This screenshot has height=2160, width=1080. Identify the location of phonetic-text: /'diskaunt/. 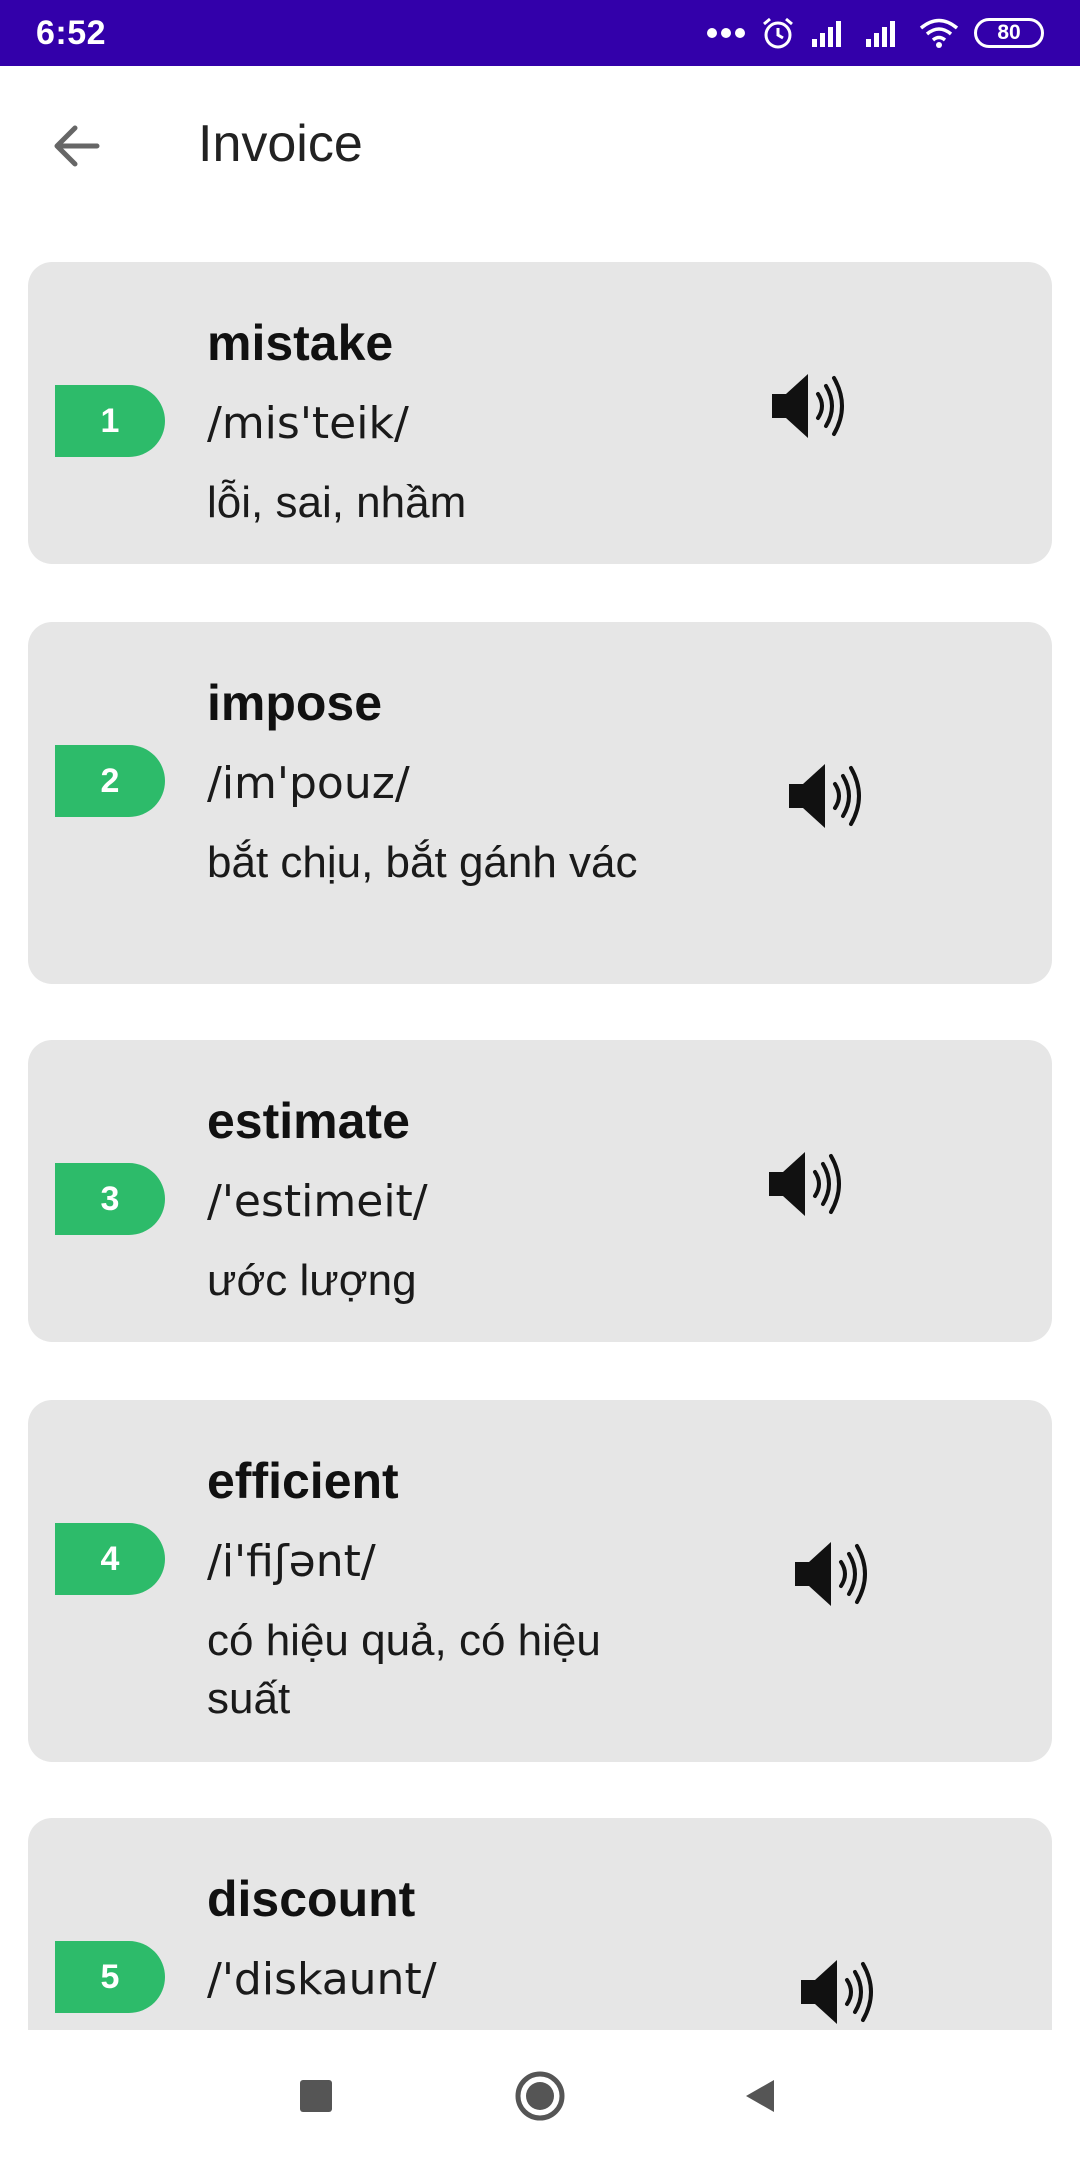
(322, 1979).